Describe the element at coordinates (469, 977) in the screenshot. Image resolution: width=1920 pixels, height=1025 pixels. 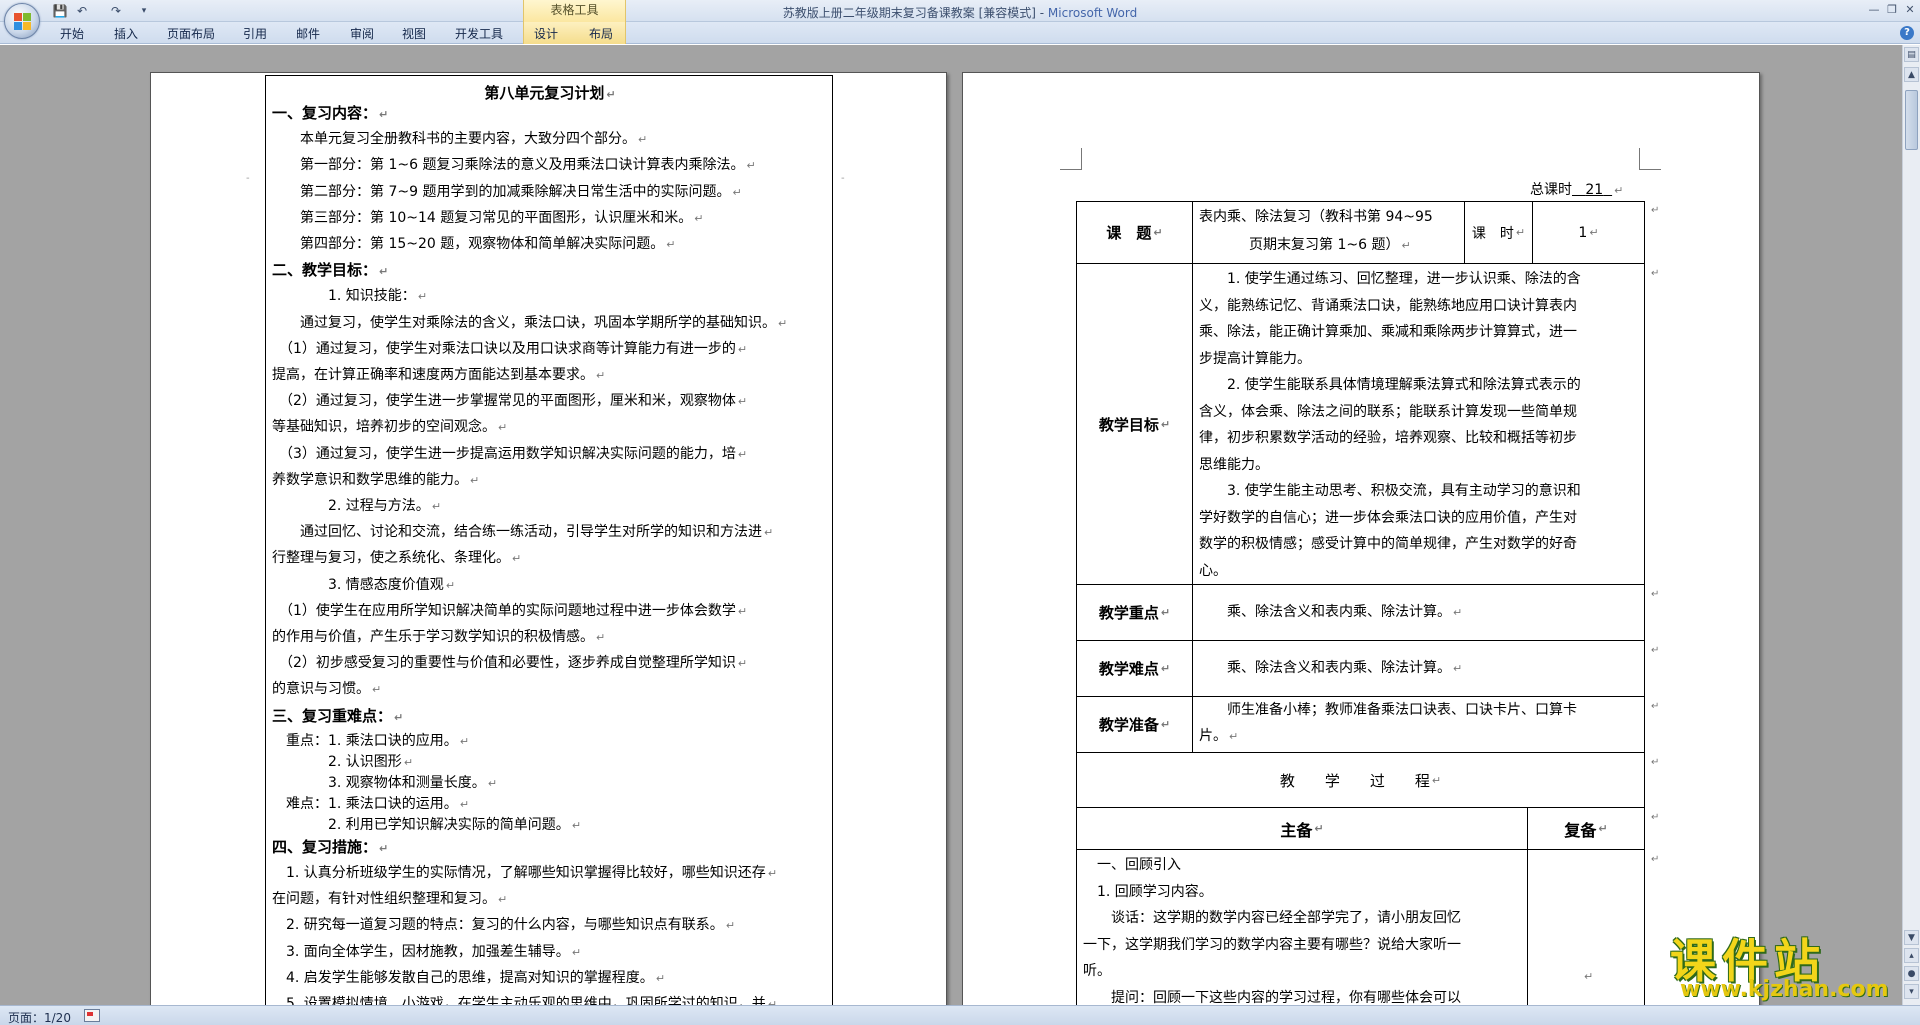
I see `plan-line: 4. 启发学生能够发散自己的思维，提高对知识的掌握程度。 ↵` at that location.